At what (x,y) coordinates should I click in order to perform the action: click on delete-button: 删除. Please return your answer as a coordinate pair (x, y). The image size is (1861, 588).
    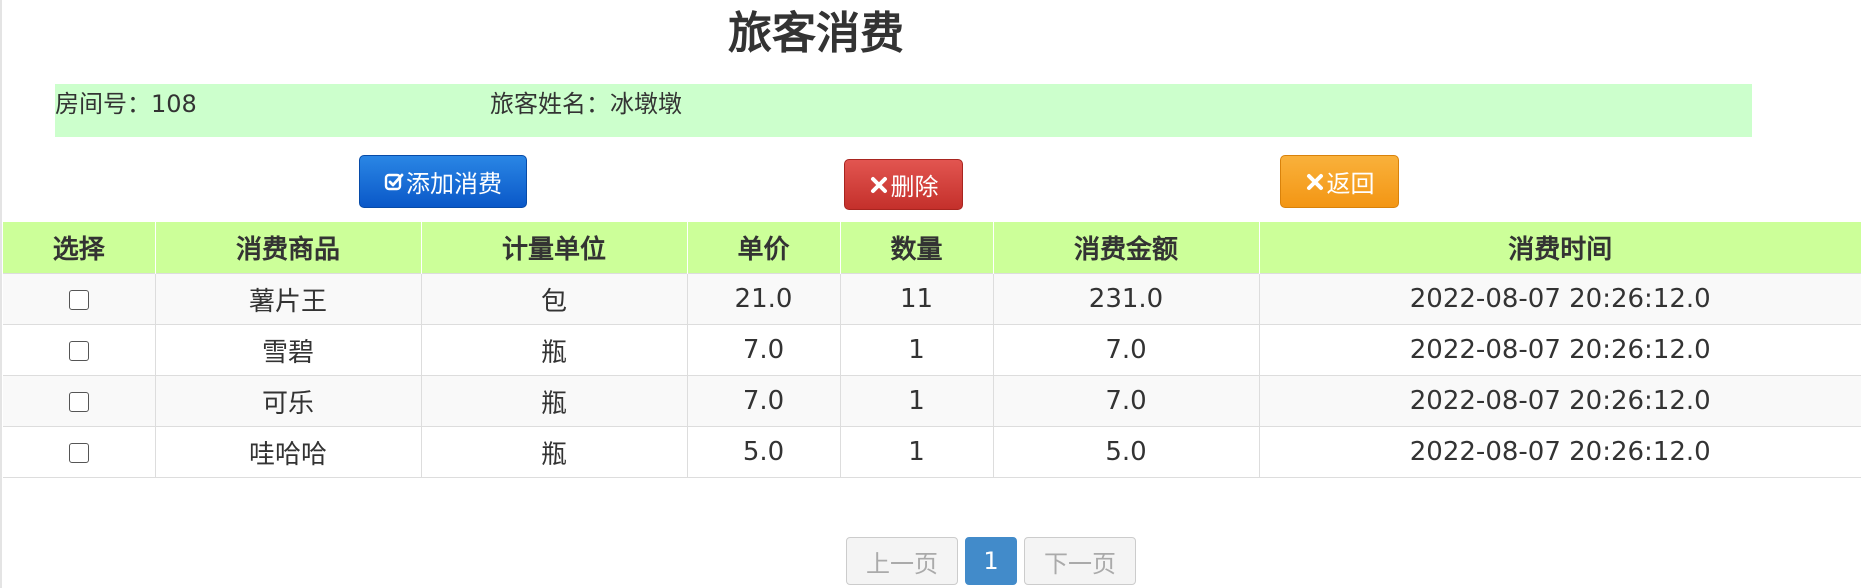
    Looking at the image, I should click on (903, 184).